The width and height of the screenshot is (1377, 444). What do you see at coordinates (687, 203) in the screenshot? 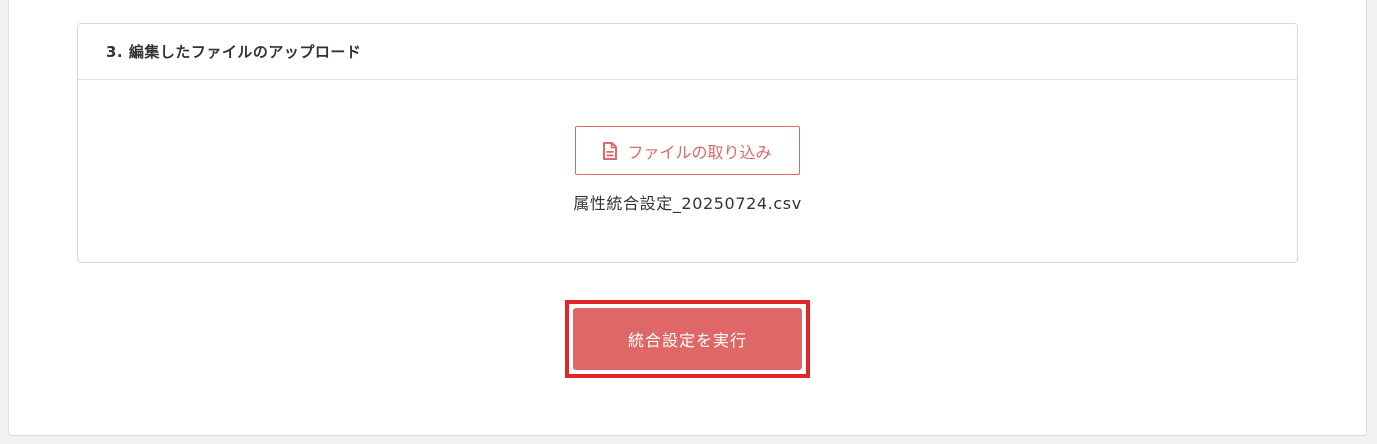
I see `selected-file-name: 属性統合設定_20250724.csv` at bounding box center [687, 203].